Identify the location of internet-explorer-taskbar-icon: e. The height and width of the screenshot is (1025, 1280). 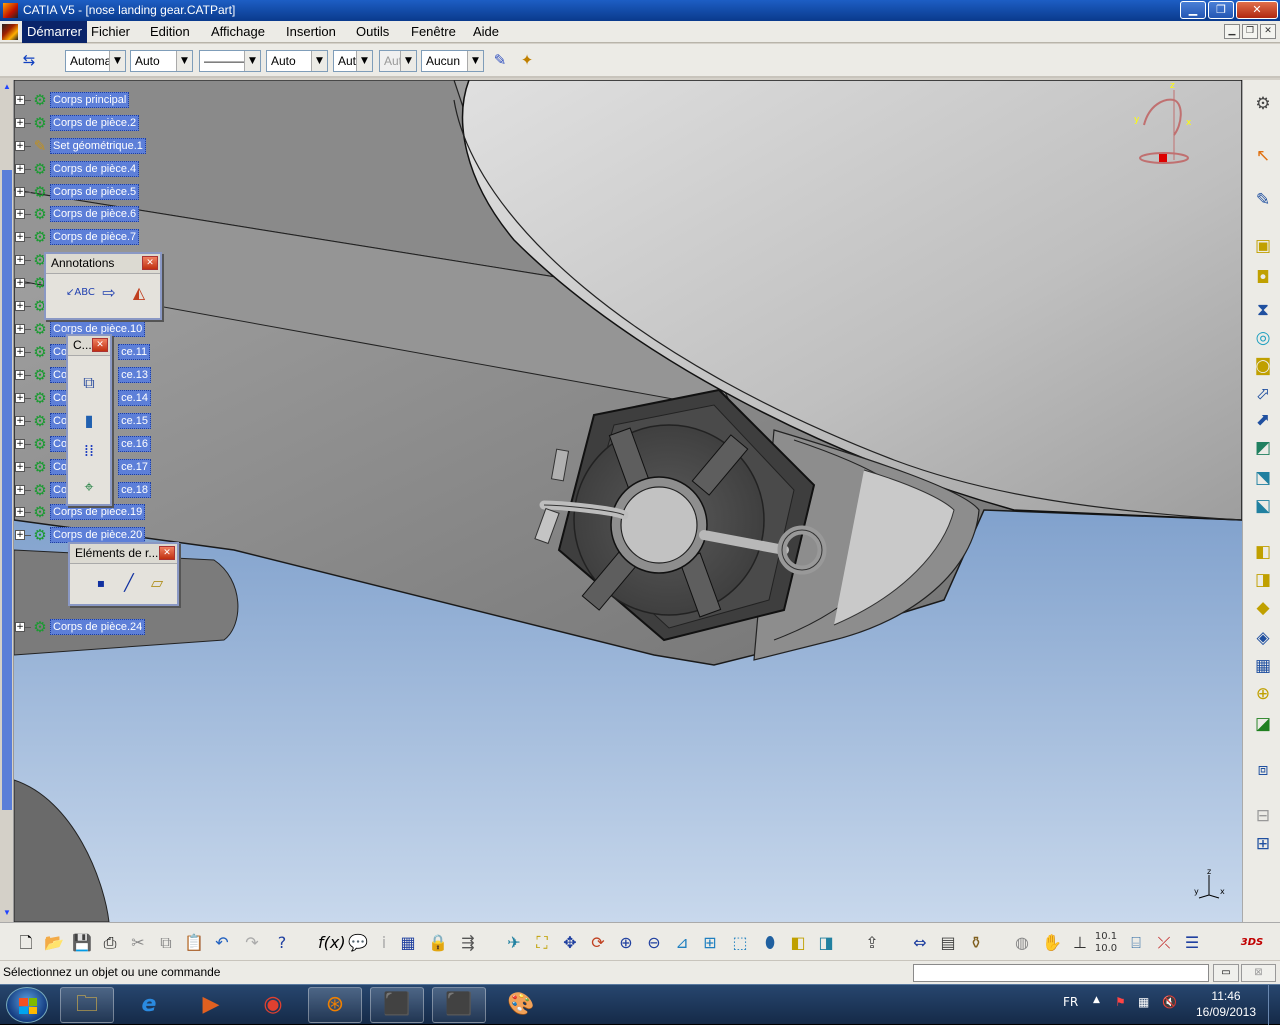
(149, 1005).